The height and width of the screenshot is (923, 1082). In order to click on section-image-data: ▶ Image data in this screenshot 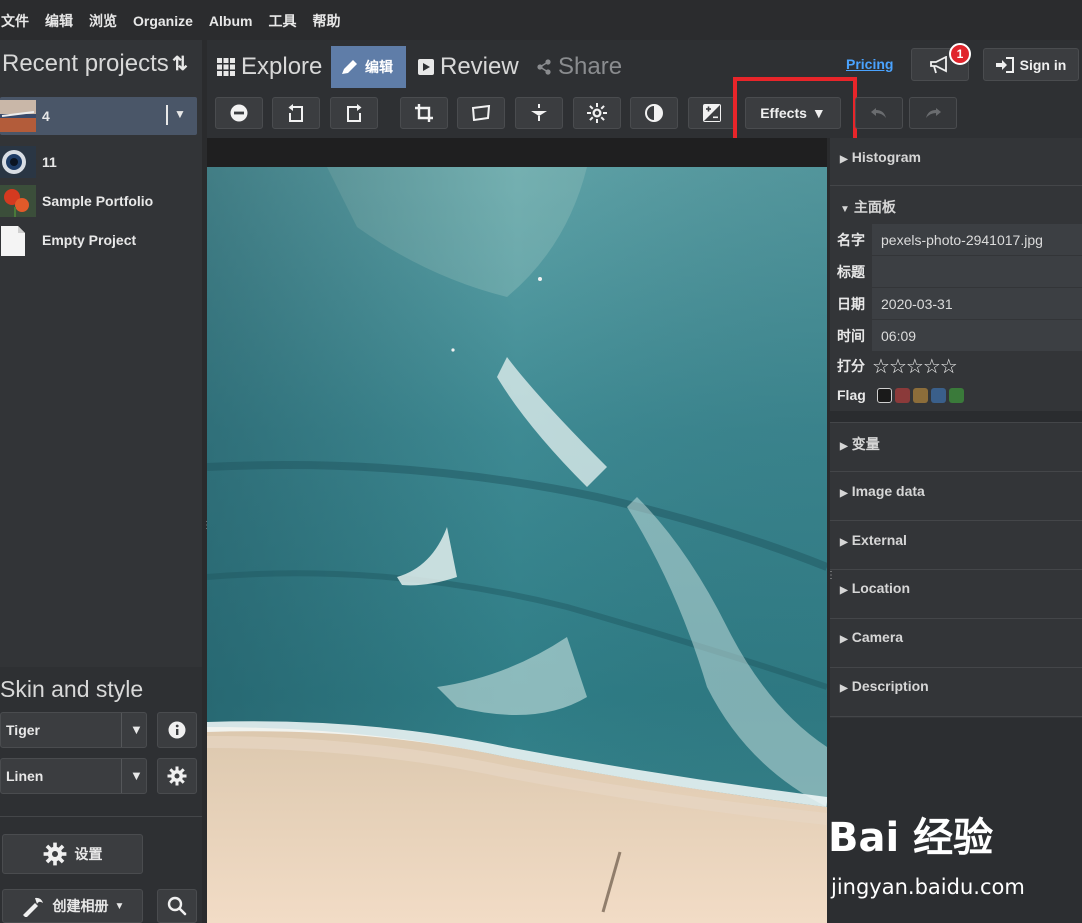, I will do `click(956, 496)`.